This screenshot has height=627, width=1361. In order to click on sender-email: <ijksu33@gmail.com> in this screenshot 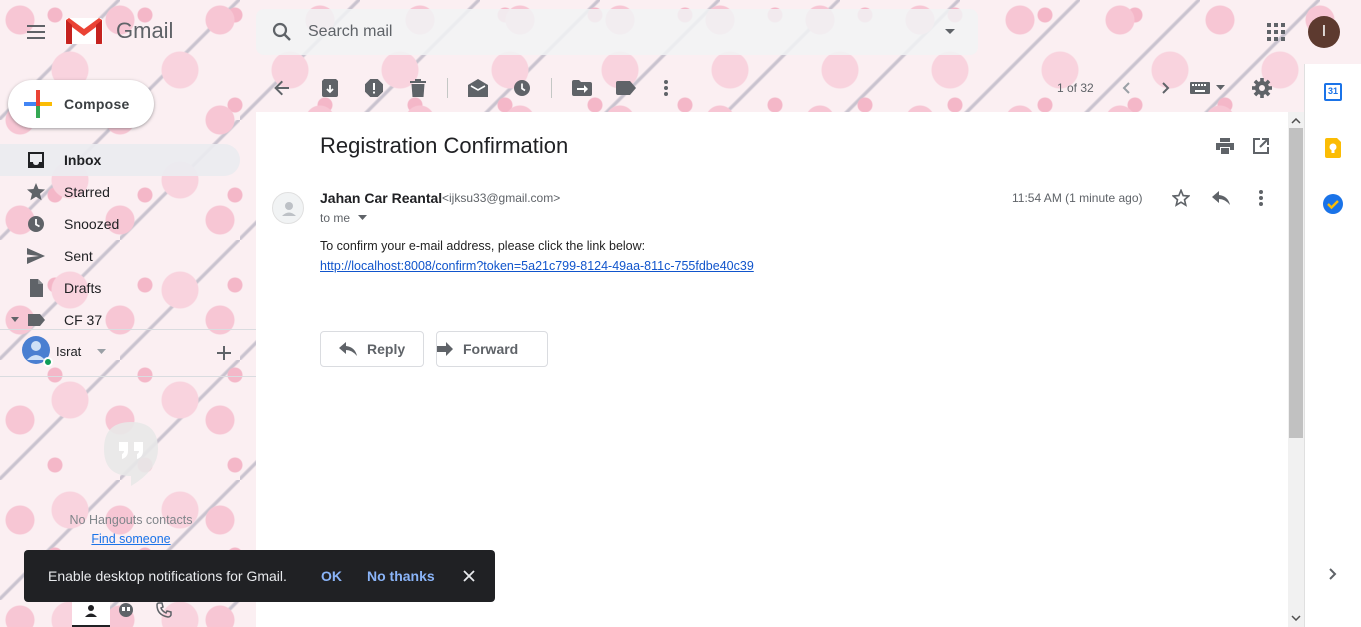, I will do `click(501, 198)`.